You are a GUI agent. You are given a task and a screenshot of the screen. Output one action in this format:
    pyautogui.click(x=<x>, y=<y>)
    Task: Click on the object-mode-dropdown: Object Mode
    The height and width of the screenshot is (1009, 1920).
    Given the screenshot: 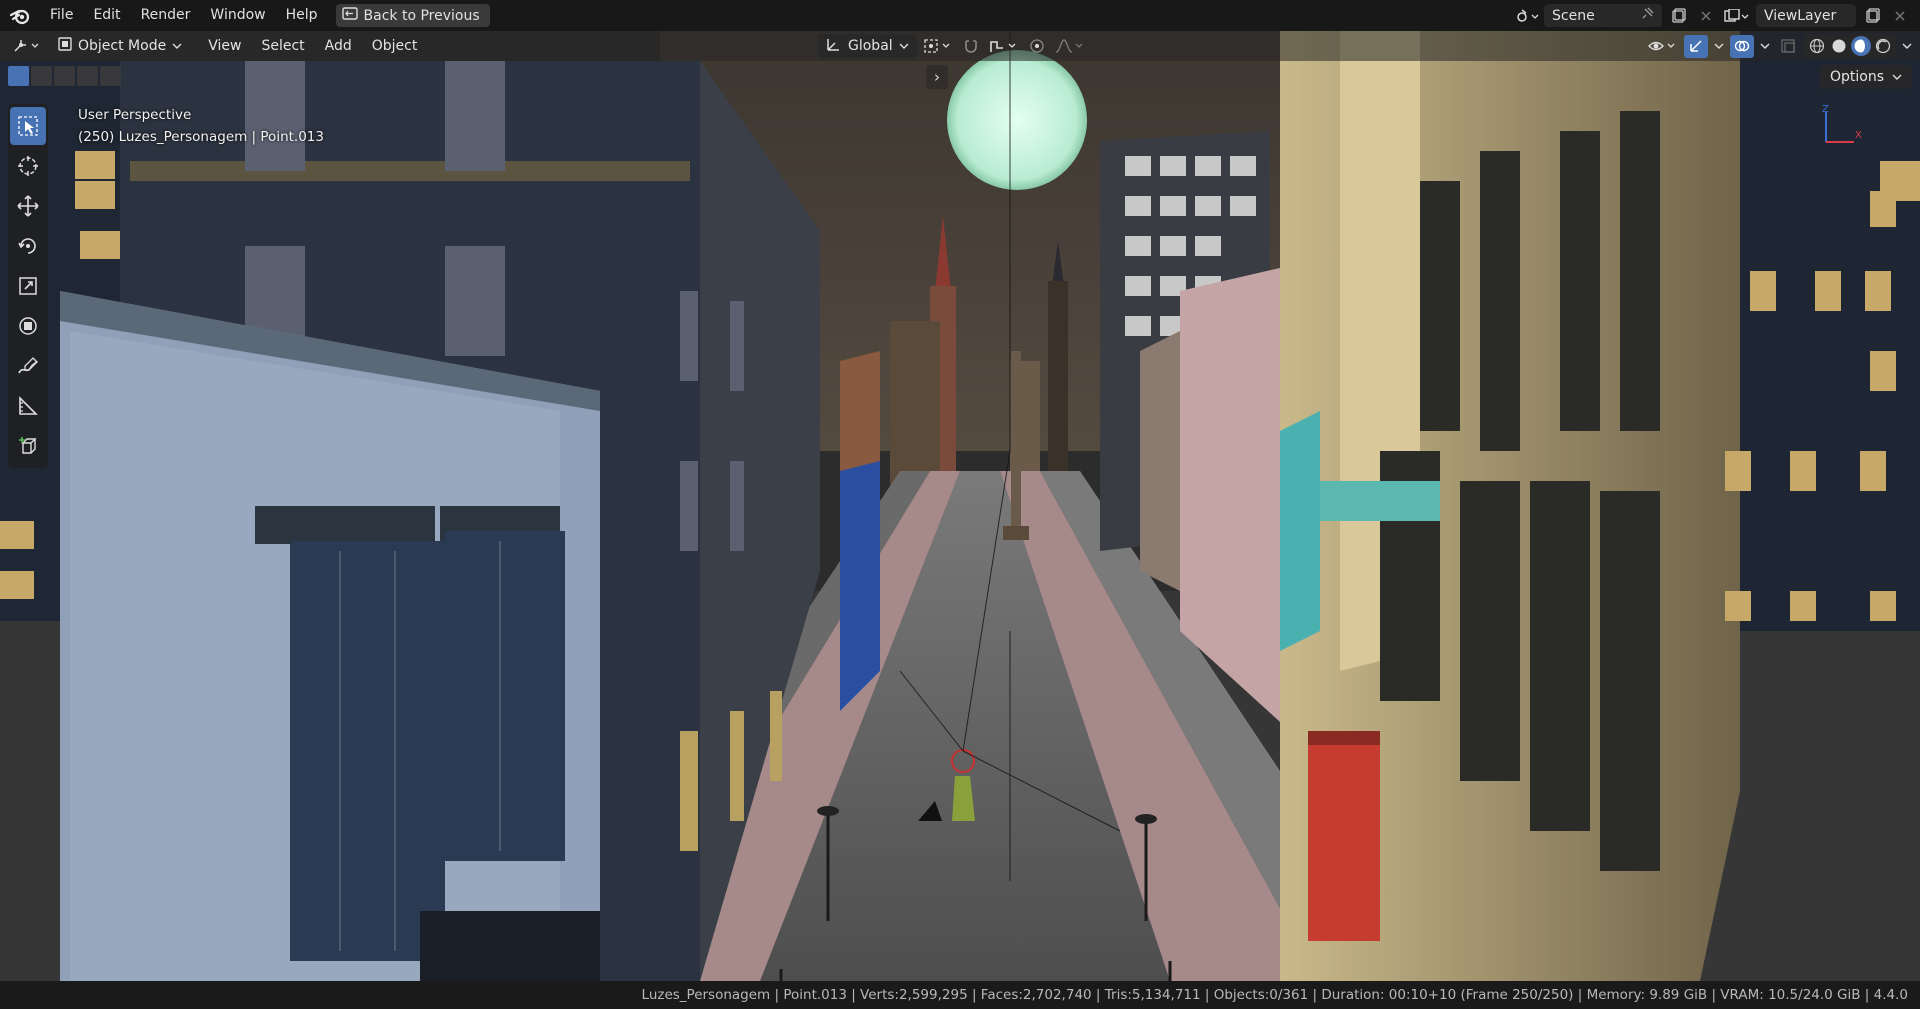 What is the action you would take?
    pyautogui.click(x=120, y=46)
    